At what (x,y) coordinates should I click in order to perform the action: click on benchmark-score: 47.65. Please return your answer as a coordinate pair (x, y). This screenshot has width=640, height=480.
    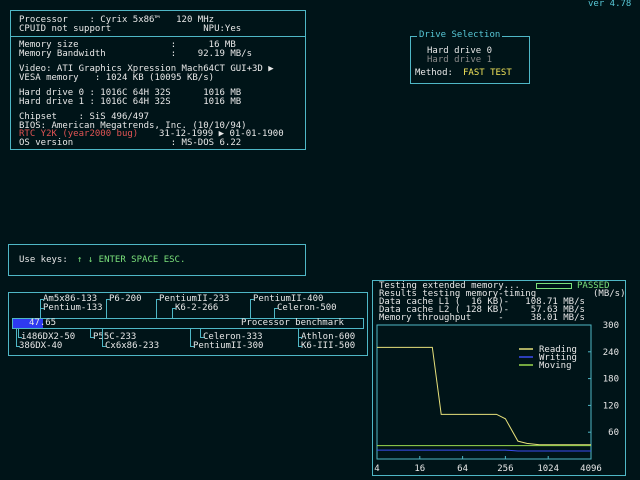
    Looking at the image, I should click on (43, 323).